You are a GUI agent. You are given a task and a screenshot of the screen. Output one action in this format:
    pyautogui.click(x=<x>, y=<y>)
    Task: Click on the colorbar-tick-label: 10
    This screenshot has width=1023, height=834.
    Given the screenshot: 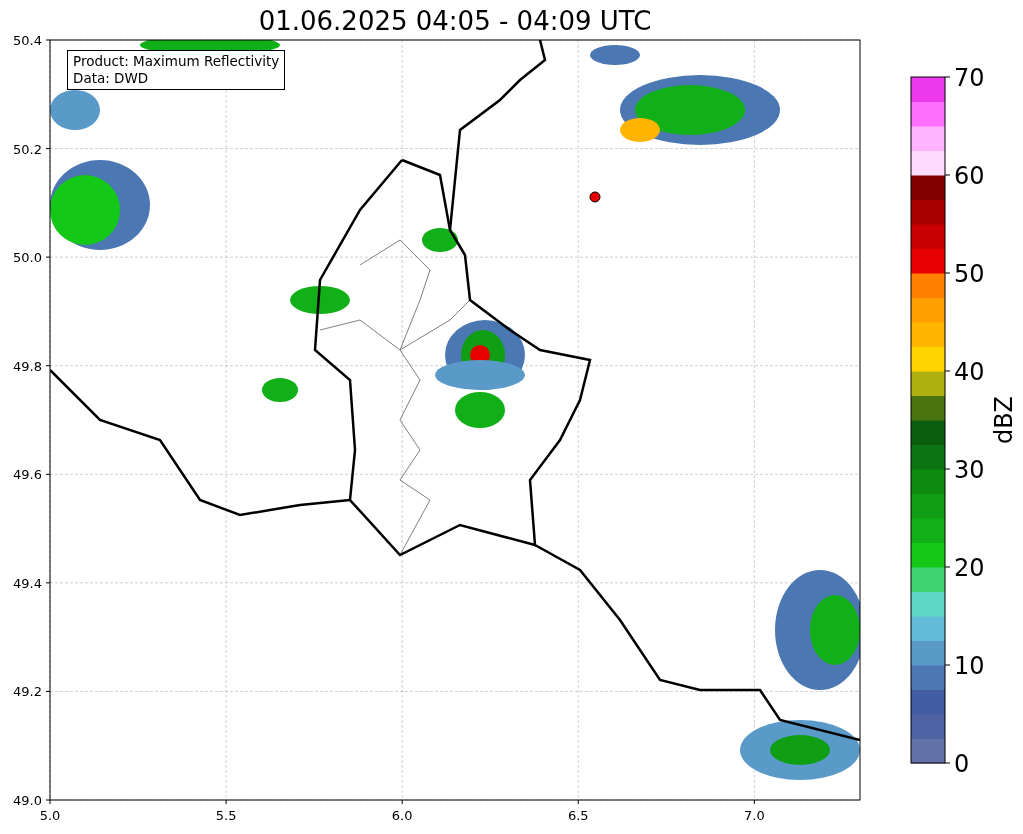 What is the action you would take?
    pyautogui.click(x=969, y=666)
    